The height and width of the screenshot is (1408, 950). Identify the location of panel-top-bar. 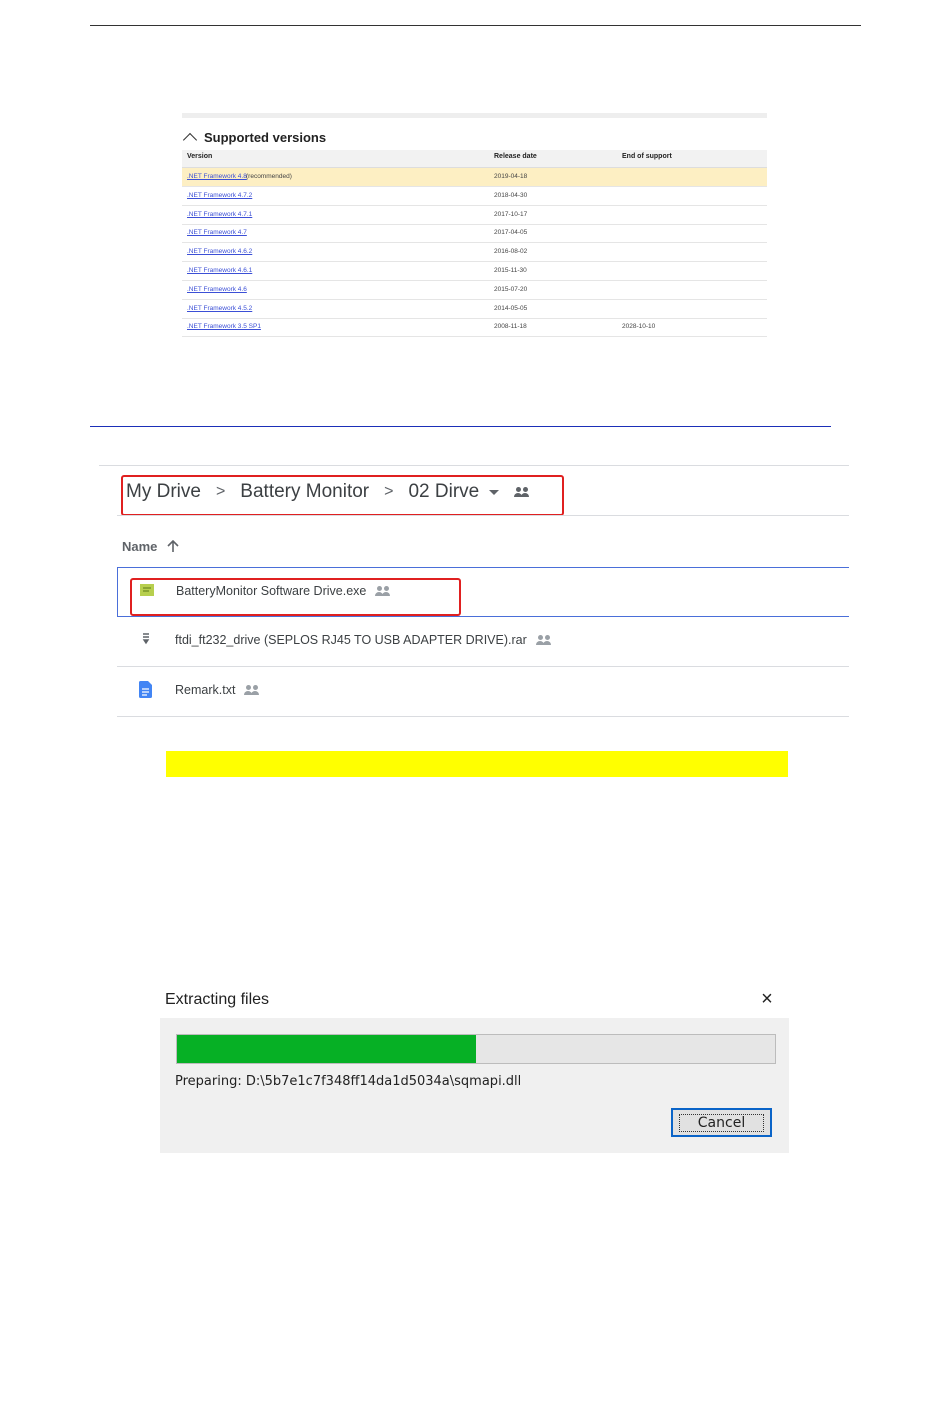
(474, 115).